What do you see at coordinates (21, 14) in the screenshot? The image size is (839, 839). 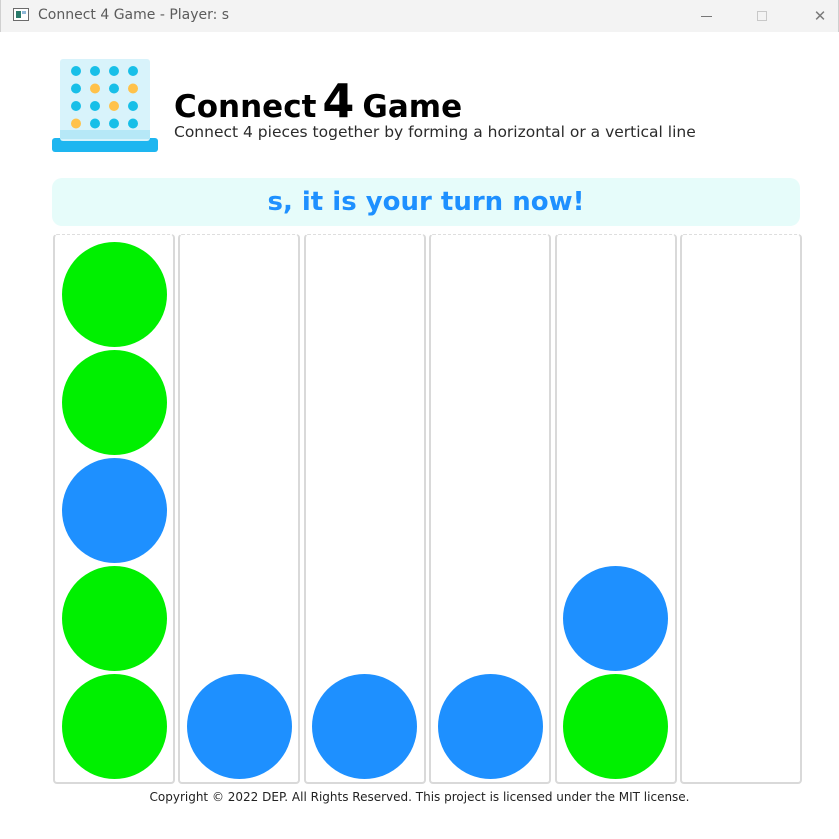 I see `app-icon` at bounding box center [21, 14].